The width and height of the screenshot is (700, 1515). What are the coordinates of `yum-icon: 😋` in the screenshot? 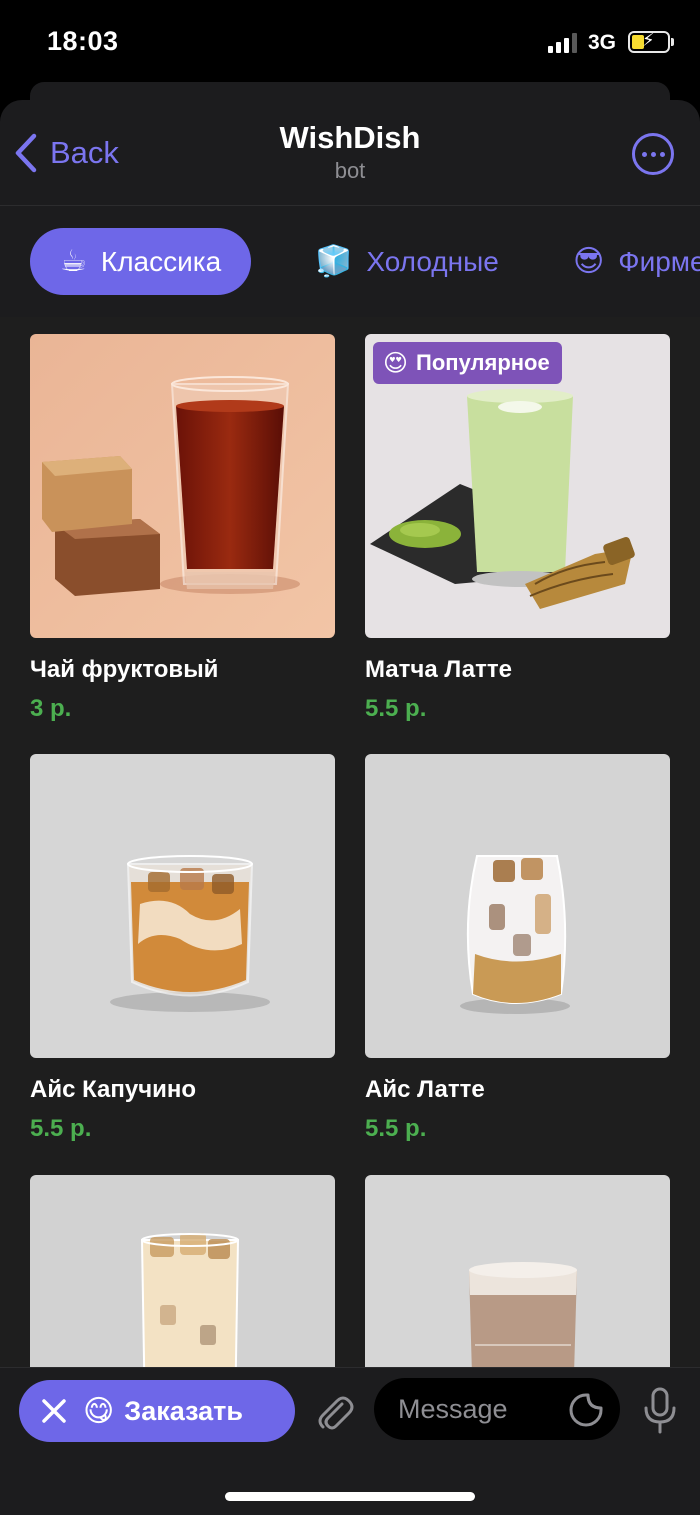 It's located at (99, 1411).